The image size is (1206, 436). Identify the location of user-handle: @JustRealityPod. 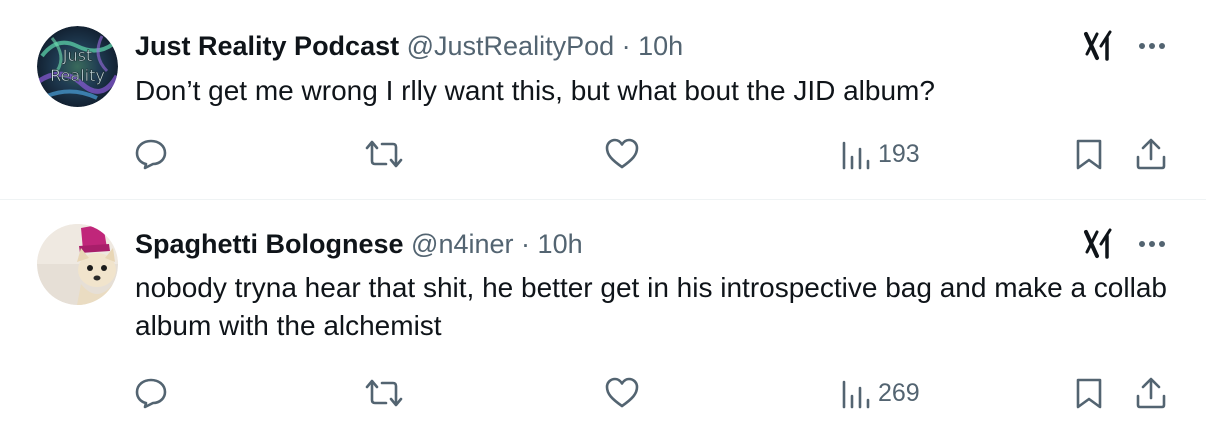
(511, 46).